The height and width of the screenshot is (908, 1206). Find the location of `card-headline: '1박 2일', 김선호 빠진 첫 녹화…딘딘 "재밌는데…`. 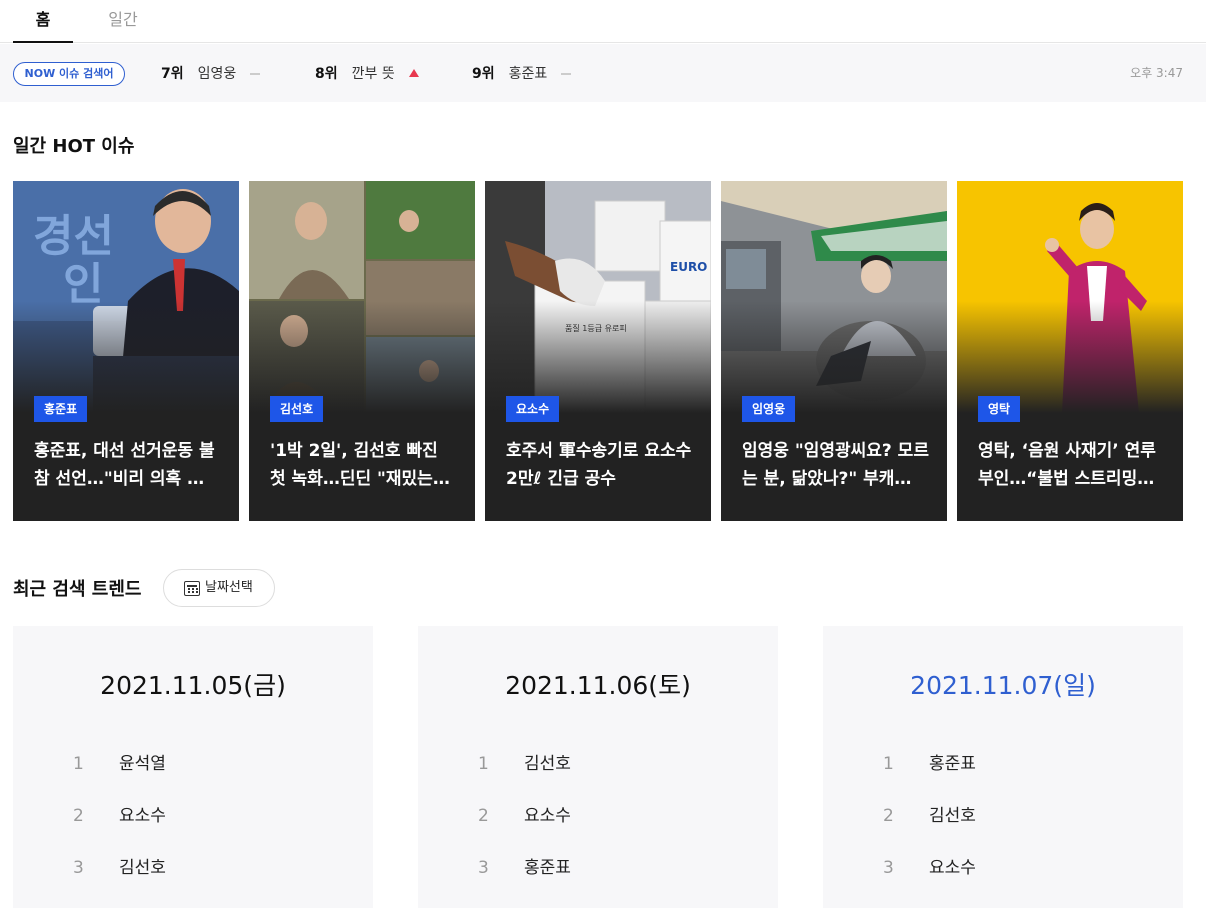

card-headline: '1박 2일', 김선호 빠진 첫 녹화…딘딘 "재밌는데… is located at coordinates (354, 465).